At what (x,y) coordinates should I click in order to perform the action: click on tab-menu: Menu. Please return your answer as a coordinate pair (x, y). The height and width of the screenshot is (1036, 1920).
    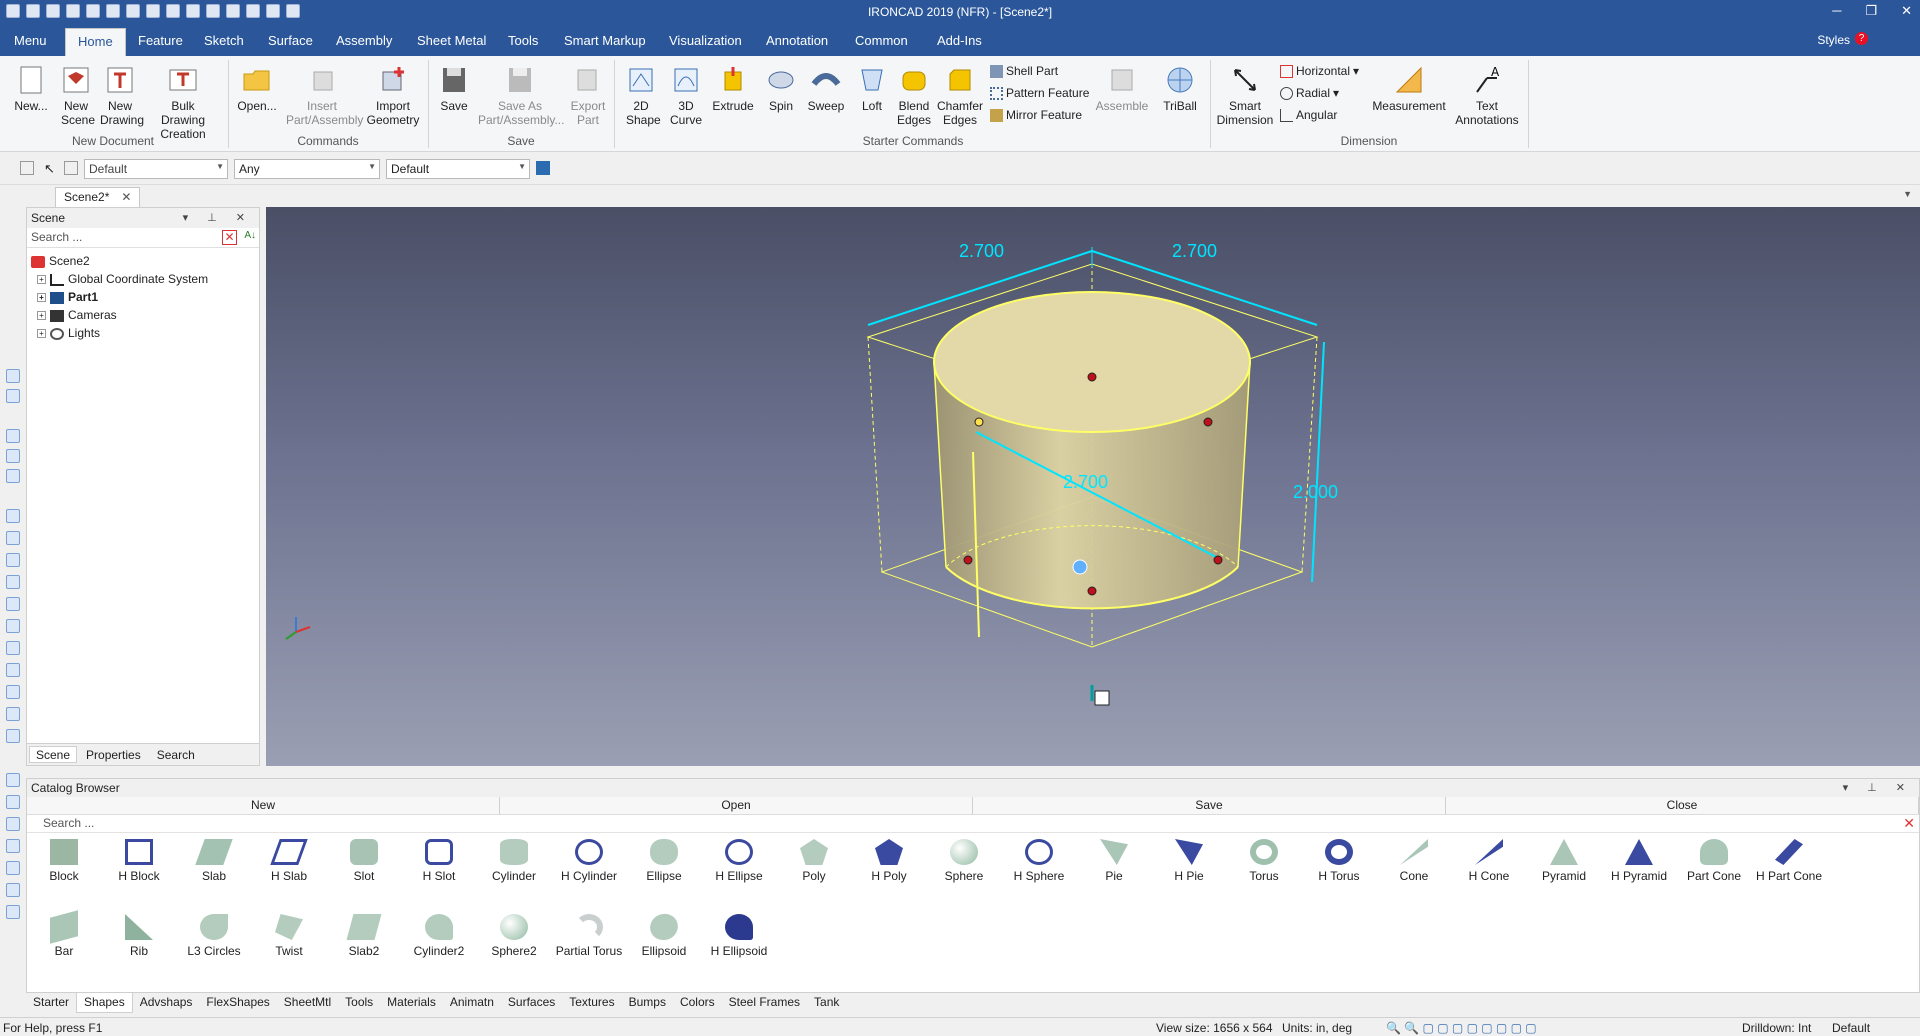
    Looking at the image, I should click on (30, 40).